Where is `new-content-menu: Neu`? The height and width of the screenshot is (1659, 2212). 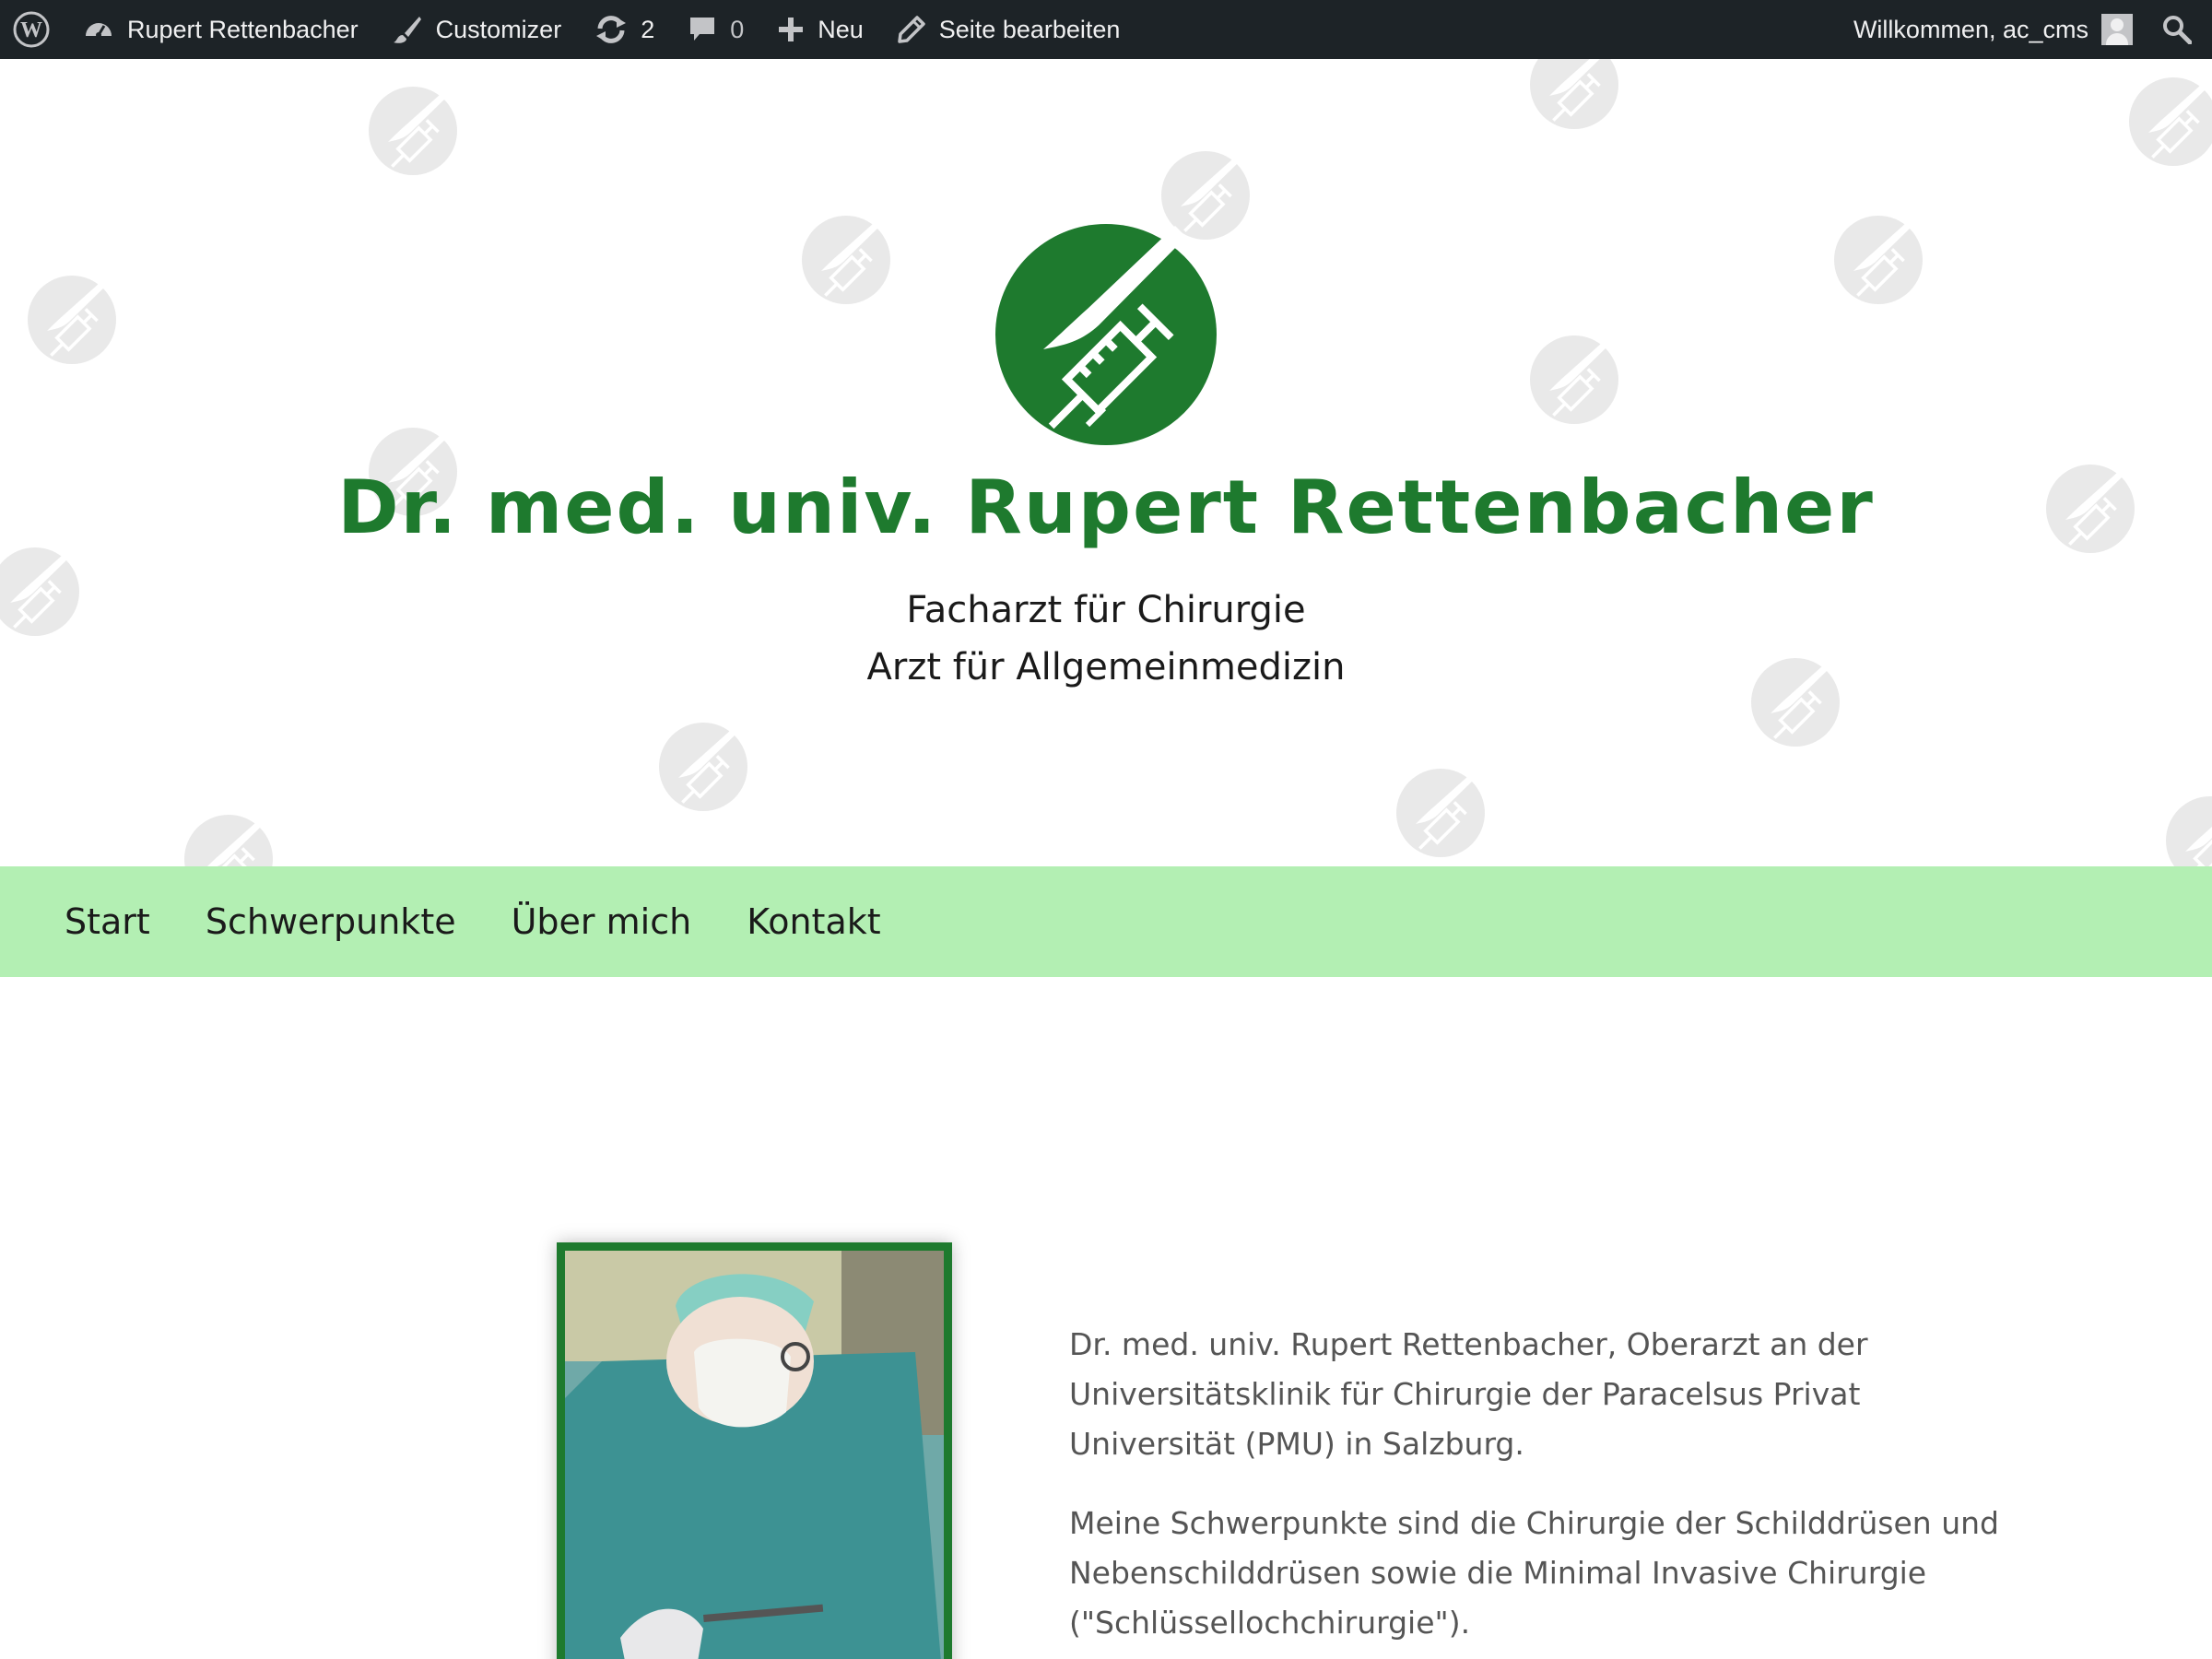
new-content-menu: Neu is located at coordinates (820, 29).